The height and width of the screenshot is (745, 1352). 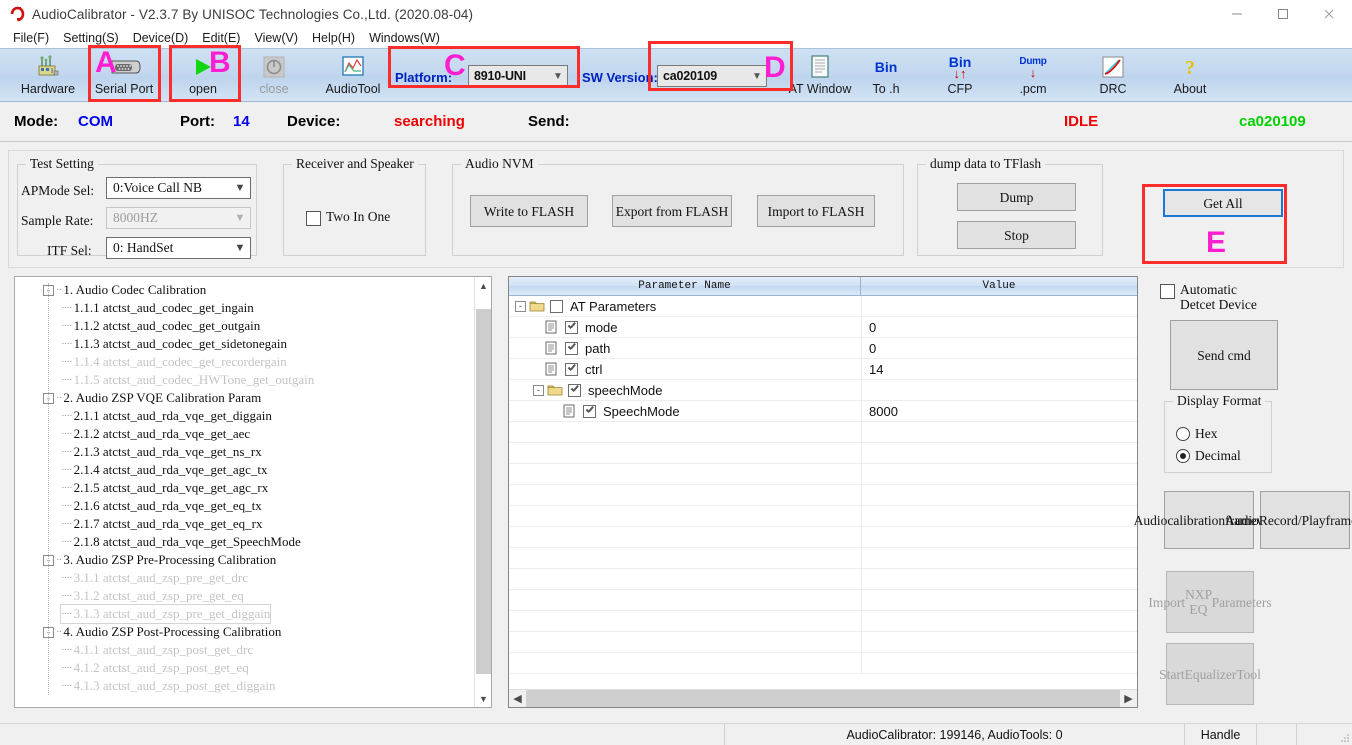 What do you see at coordinates (154, 578) in the screenshot?
I see `tree-leaf-node: ···· 3.1.1 atctst_aud_zsp_pre_get_drc` at bounding box center [154, 578].